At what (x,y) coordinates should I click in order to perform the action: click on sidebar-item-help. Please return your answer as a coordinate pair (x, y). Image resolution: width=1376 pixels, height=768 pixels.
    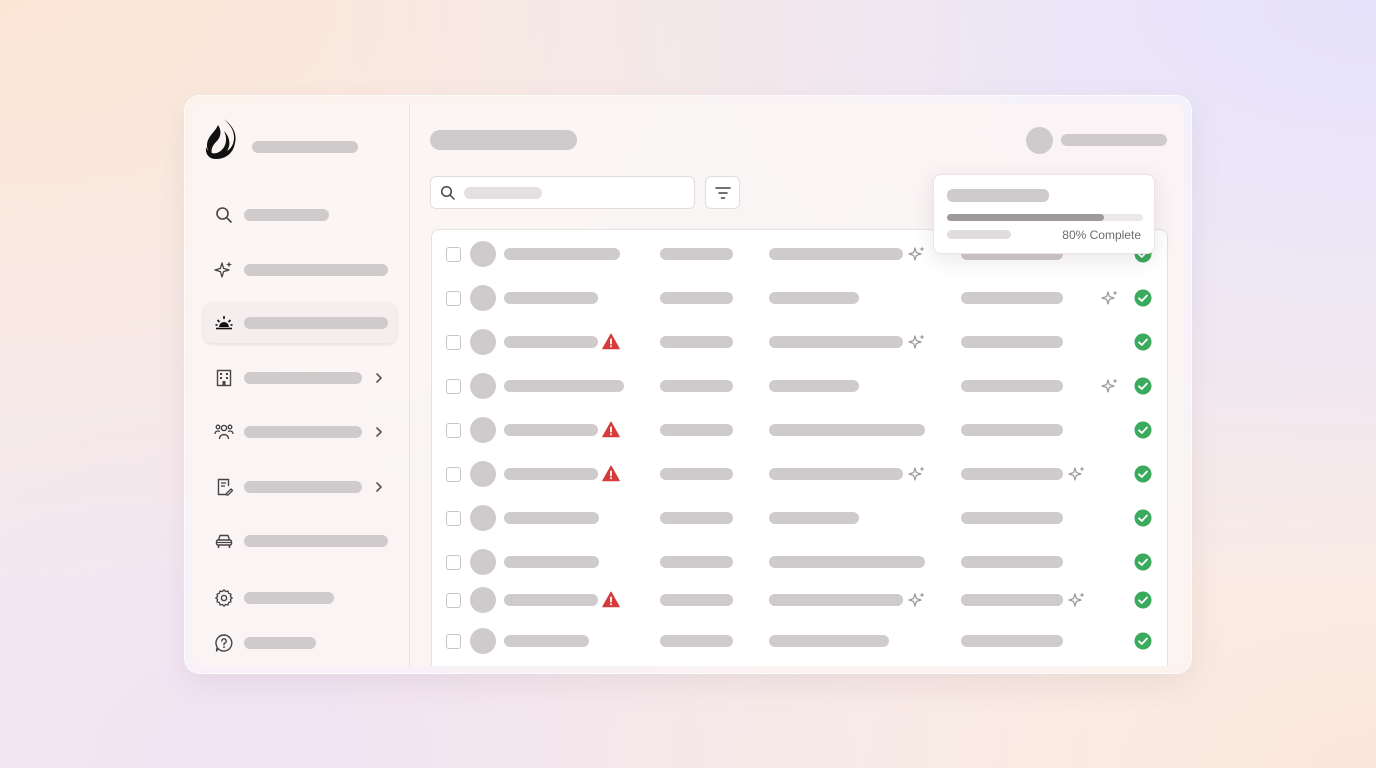
    Looking at the image, I should click on (300, 643).